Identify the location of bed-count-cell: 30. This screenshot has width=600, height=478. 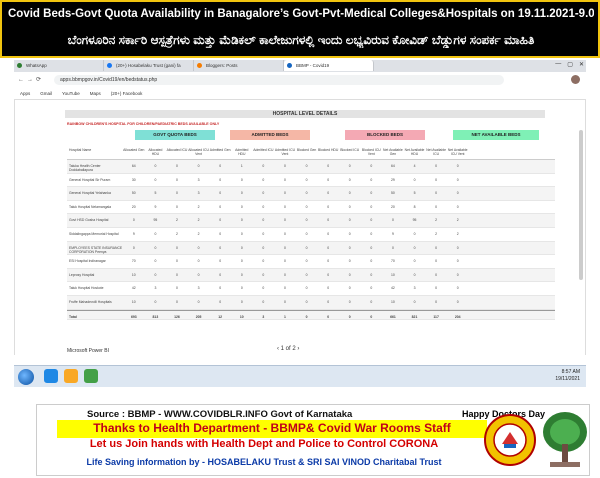
(133, 179).